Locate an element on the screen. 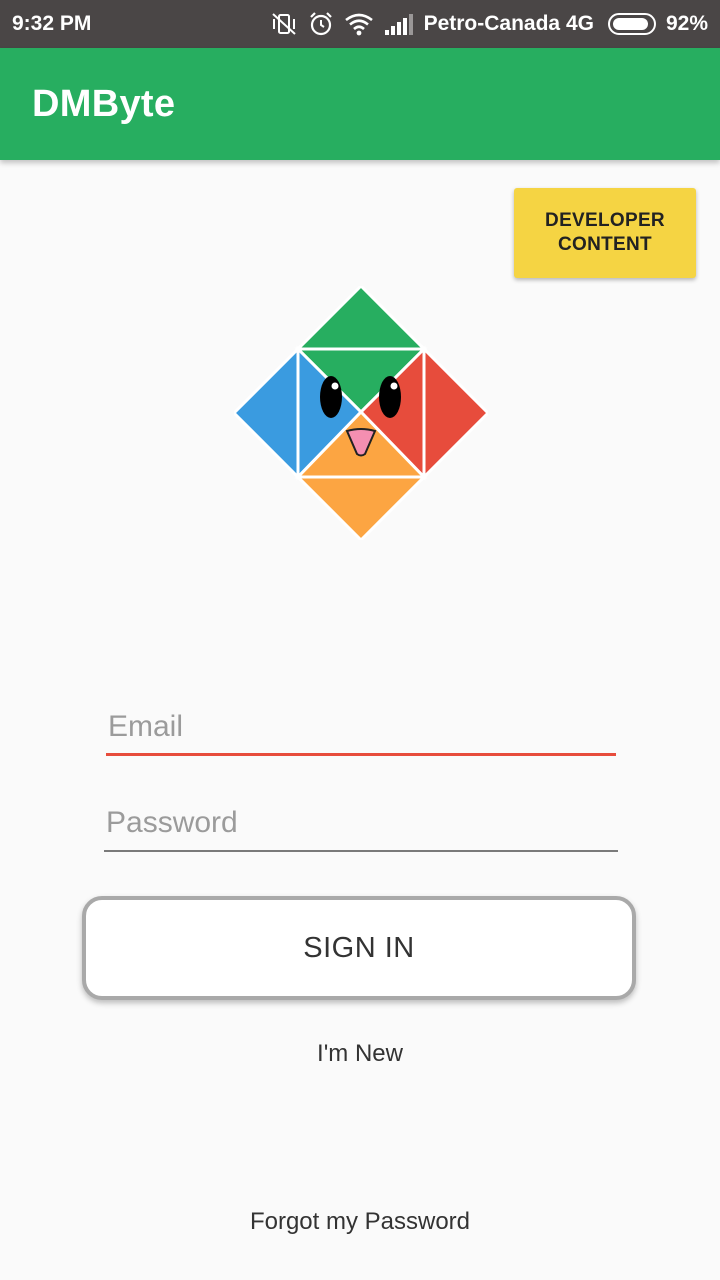 This screenshot has width=720, height=1280. battery-level is located at coordinates (630, 24).